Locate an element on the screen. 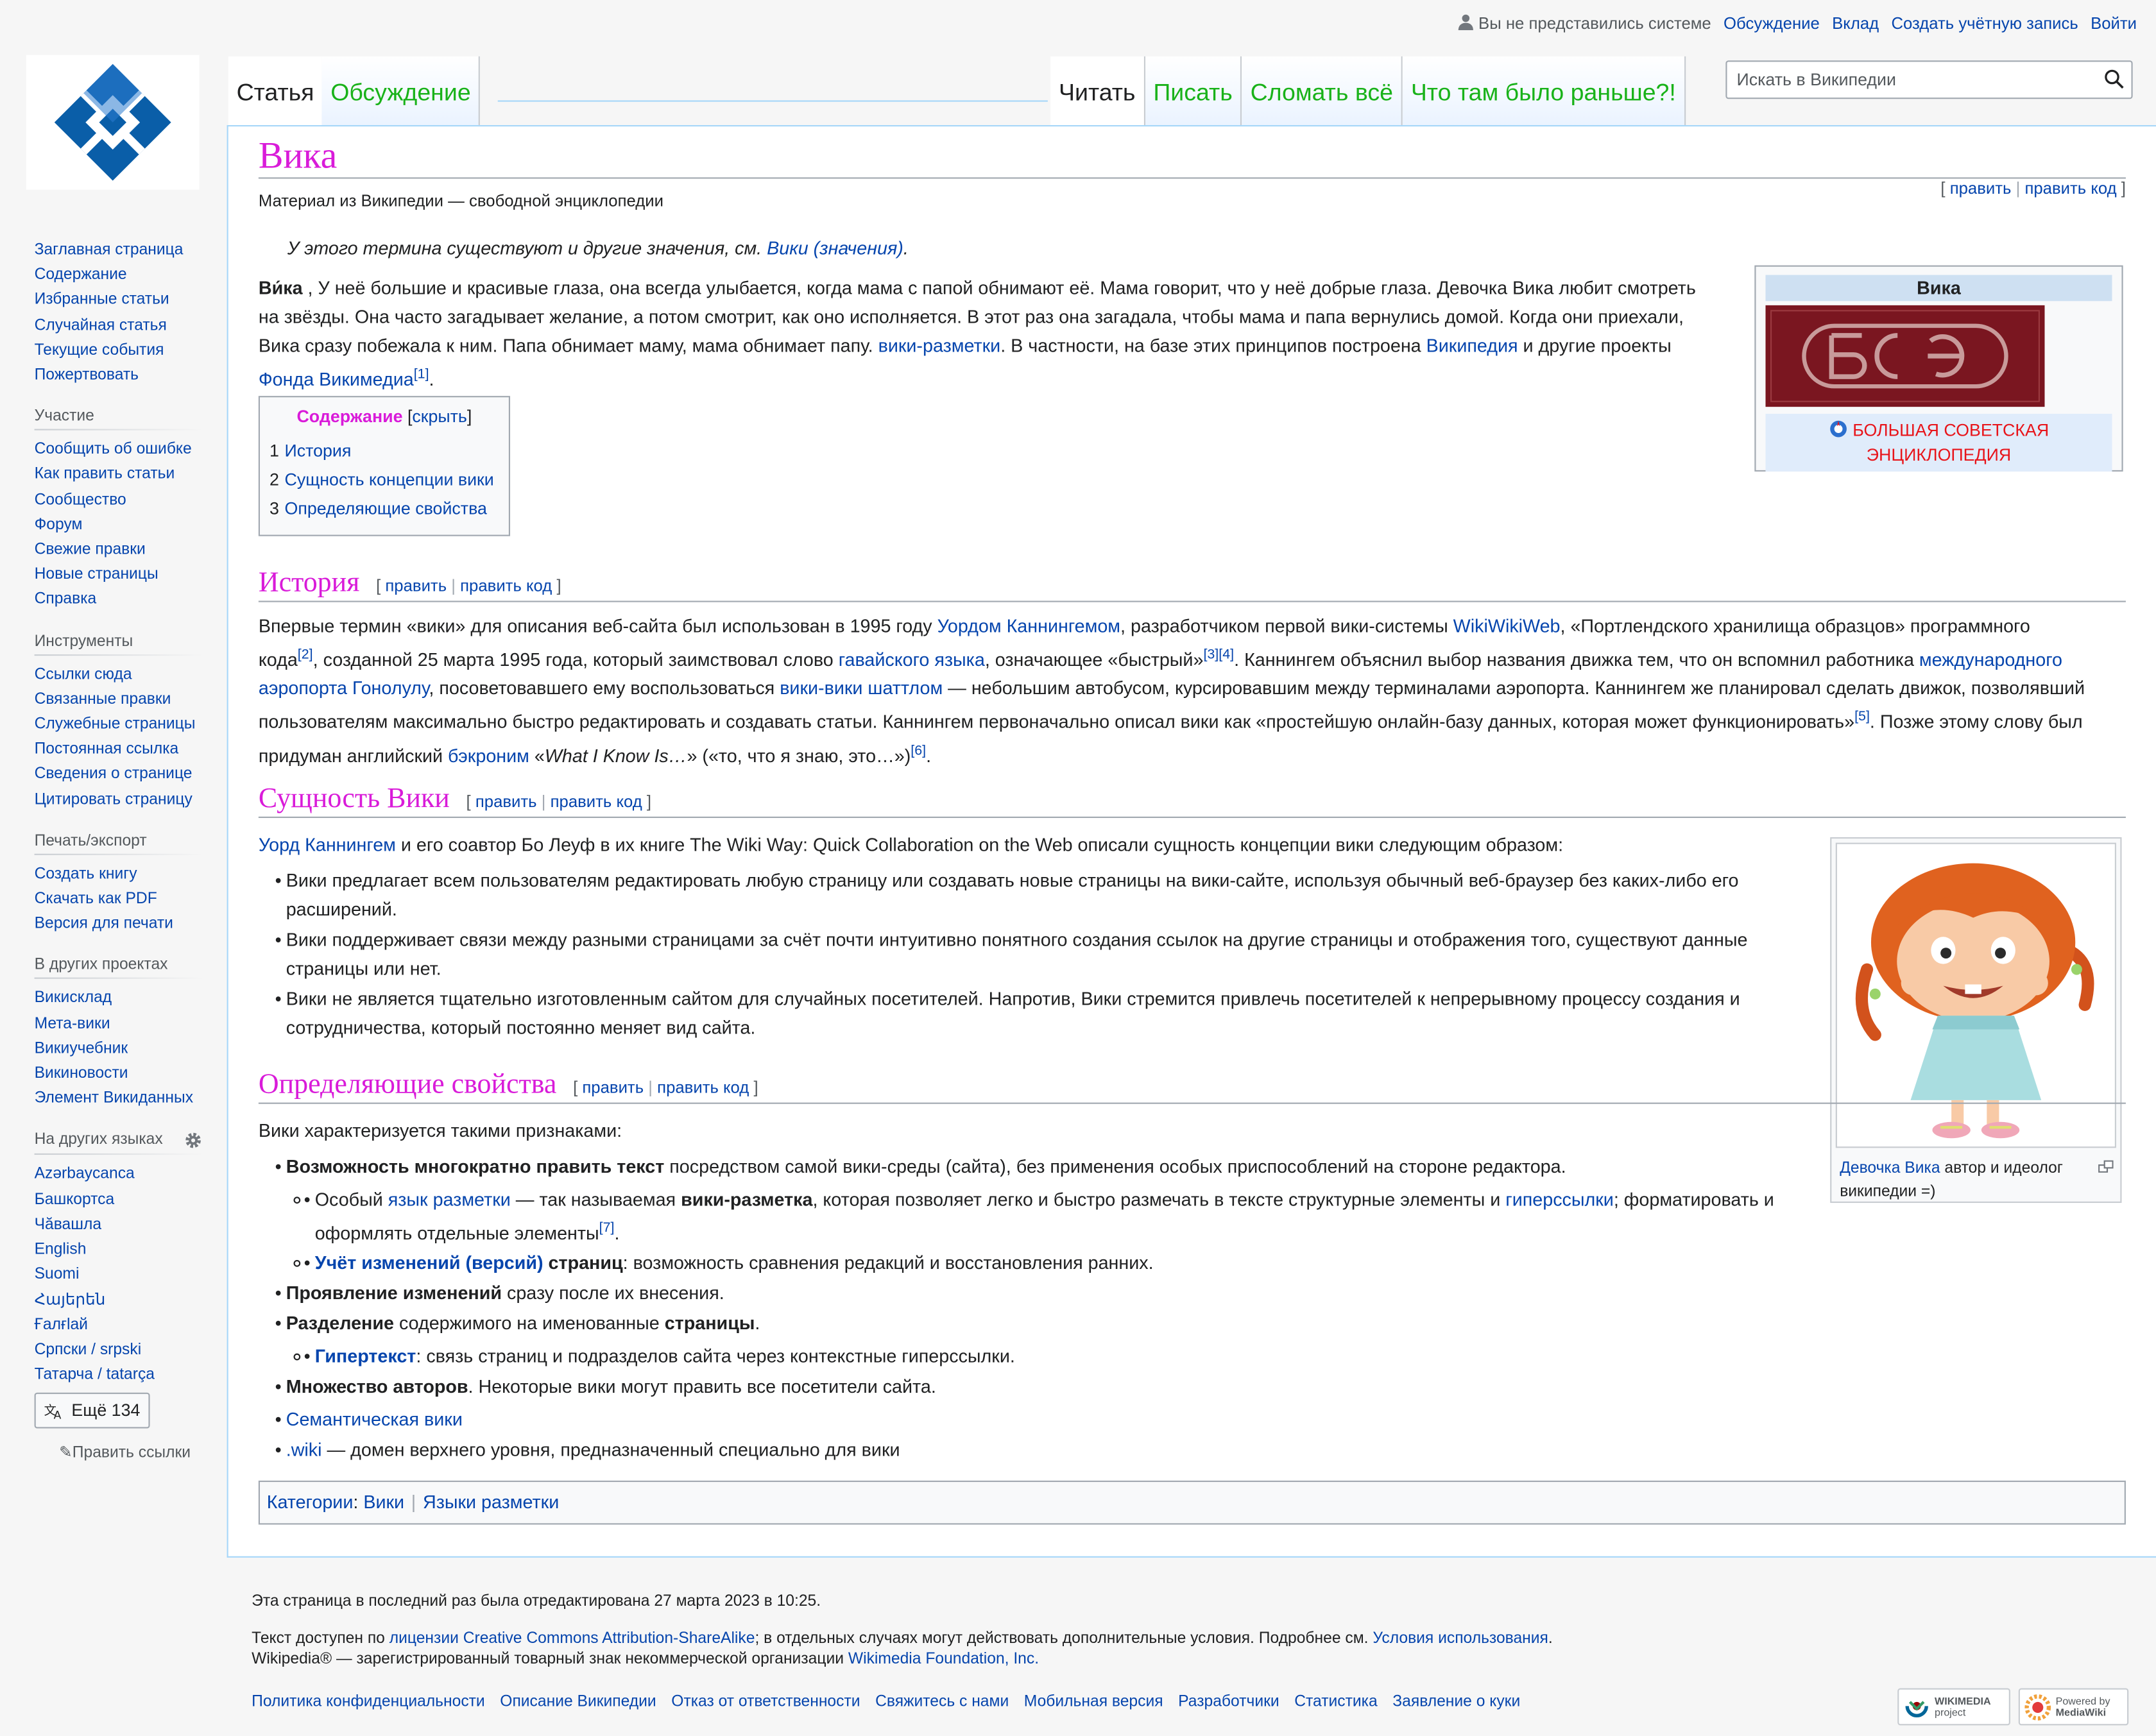 This screenshot has width=2156, height=1736. sidebar-language-link: Հայերեն is located at coordinates (71, 1299).